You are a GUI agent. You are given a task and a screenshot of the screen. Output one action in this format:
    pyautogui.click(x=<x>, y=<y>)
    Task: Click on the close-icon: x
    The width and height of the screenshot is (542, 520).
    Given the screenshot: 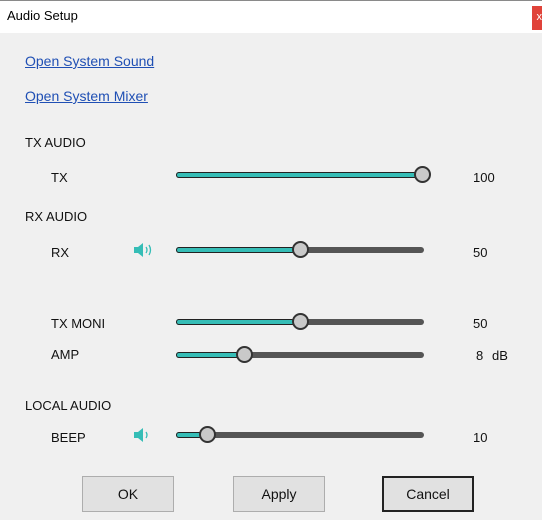 What is the action you would take?
    pyautogui.click(x=539, y=17)
    